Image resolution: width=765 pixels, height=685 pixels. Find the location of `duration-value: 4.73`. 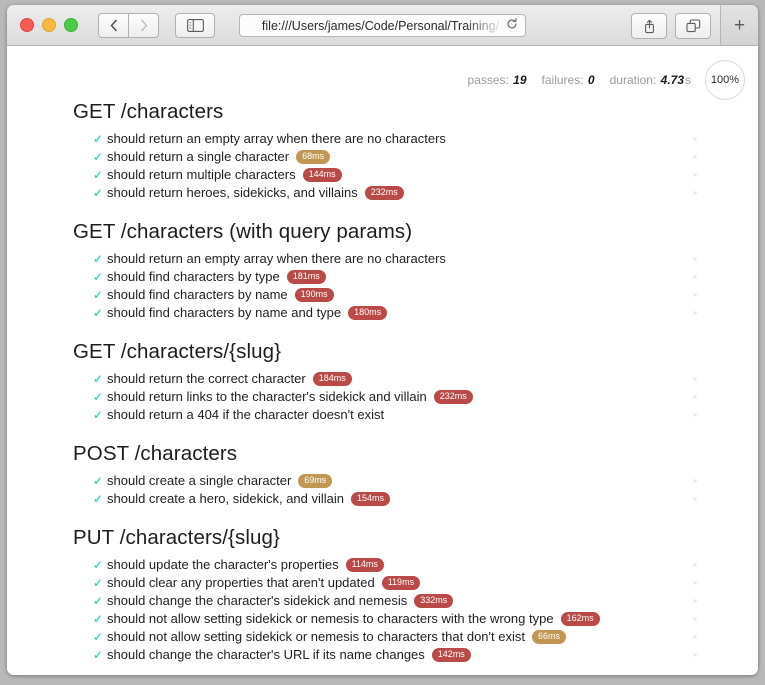

duration-value: 4.73 is located at coordinates (672, 80).